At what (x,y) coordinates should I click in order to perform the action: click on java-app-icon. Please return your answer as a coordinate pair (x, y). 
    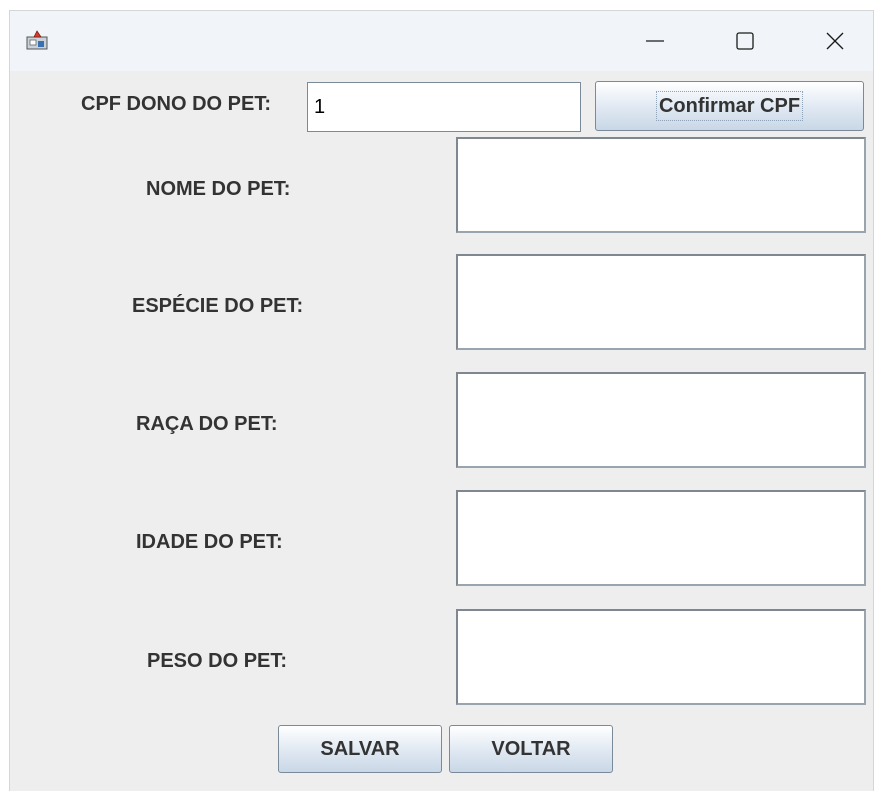
    Looking at the image, I should click on (37, 40).